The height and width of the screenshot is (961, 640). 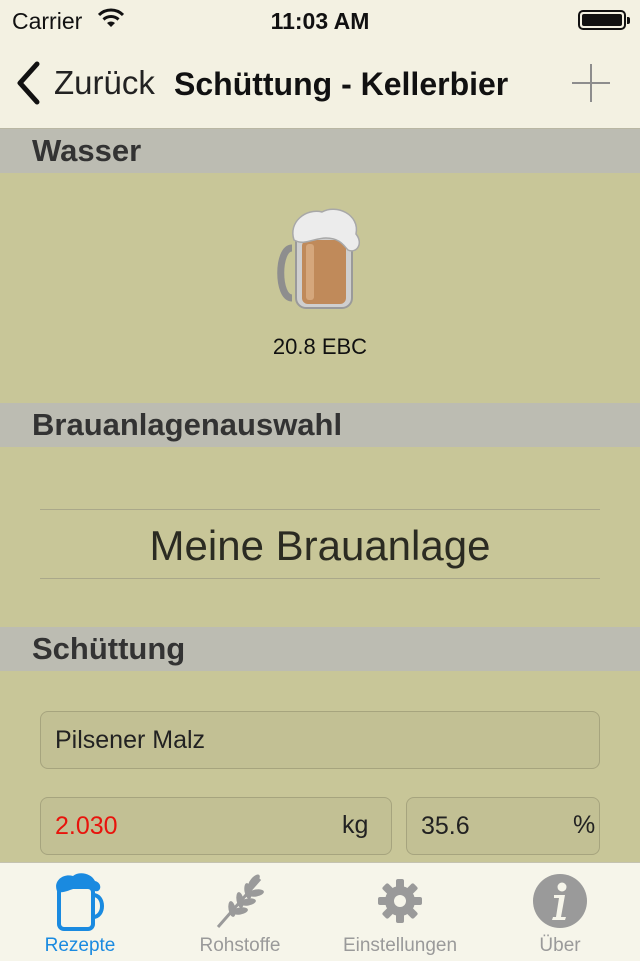 I want to click on brewery-picker: Meine Brauanlage, so click(x=320, y=546).